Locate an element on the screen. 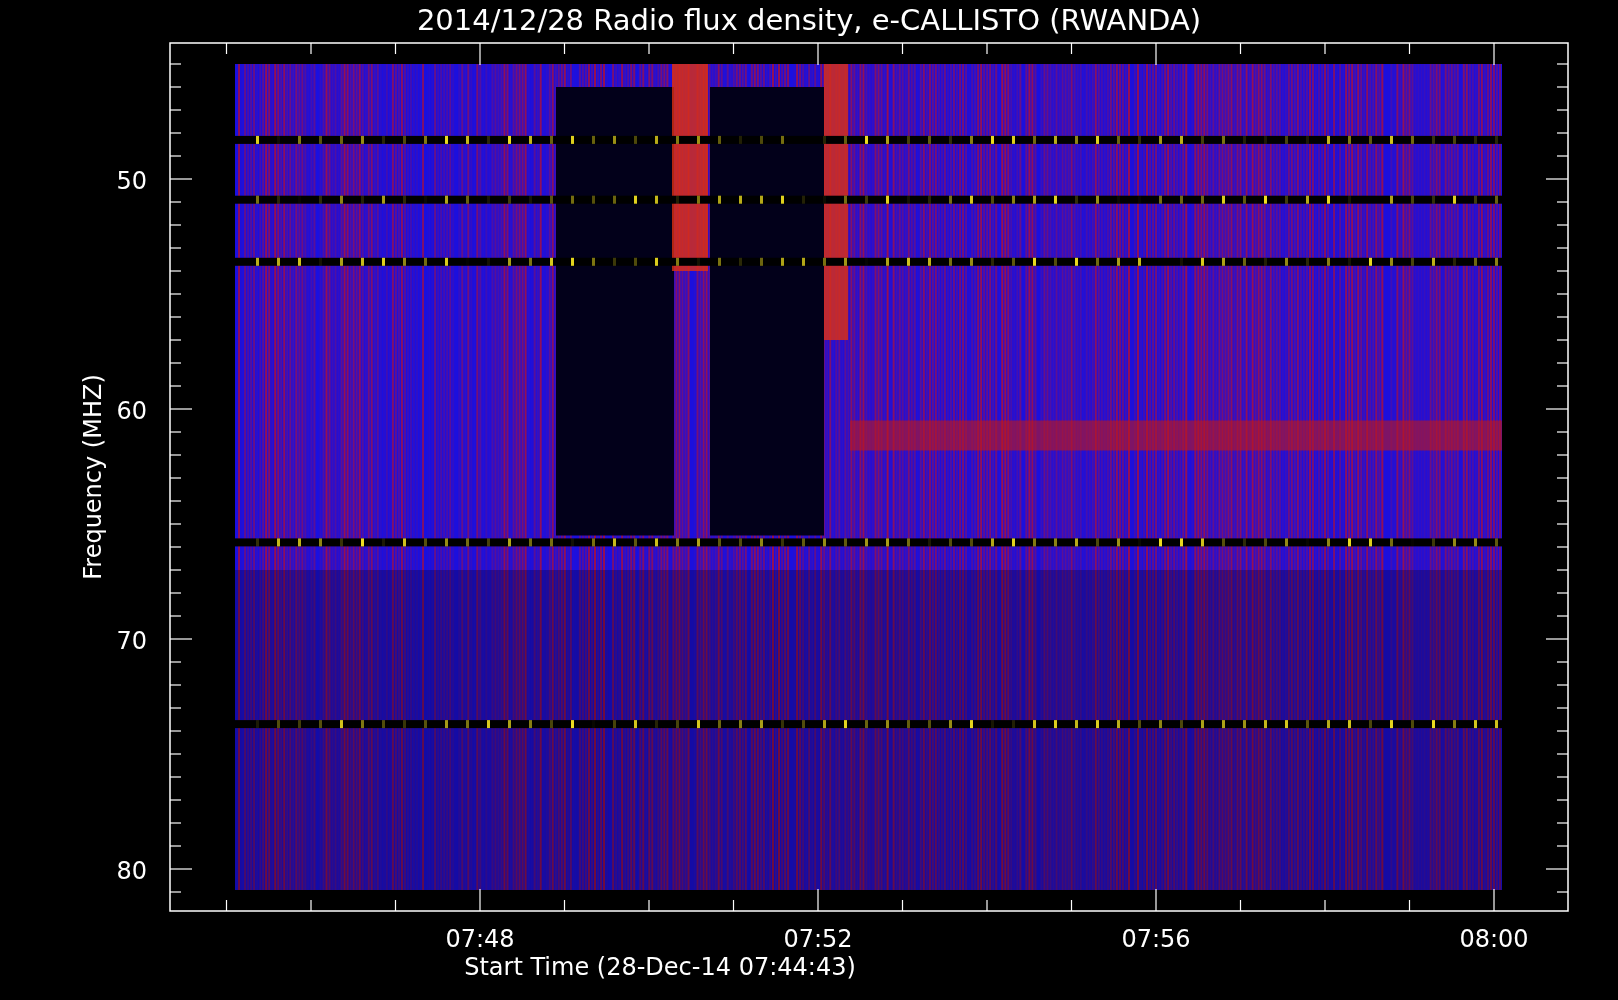  y-tick-label: 50 is located at coordinates (131, 181).